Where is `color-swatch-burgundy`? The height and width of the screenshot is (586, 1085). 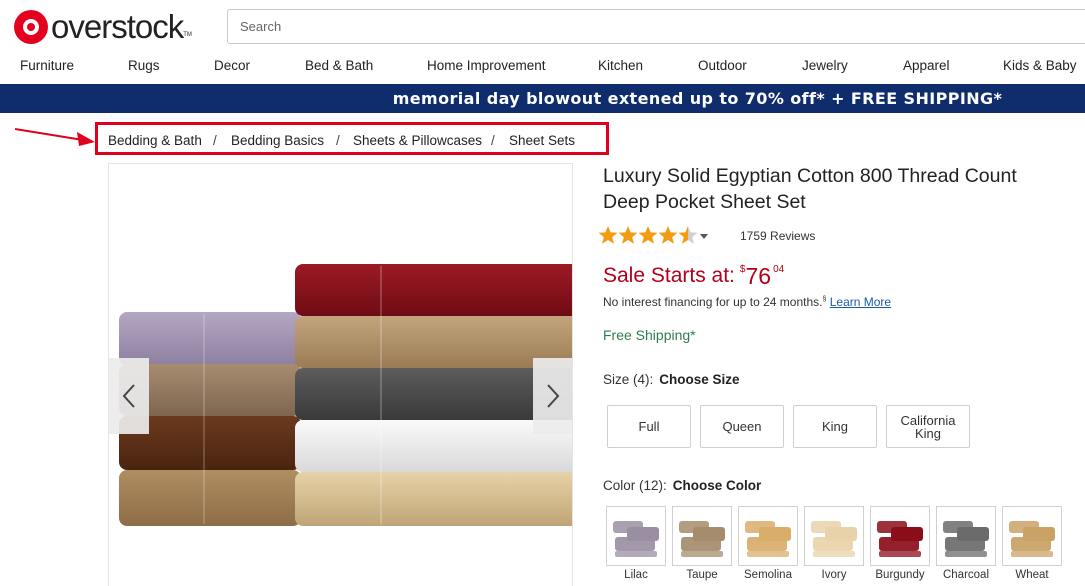 color-swatch-burgundy is located at coordinates (900, 536).